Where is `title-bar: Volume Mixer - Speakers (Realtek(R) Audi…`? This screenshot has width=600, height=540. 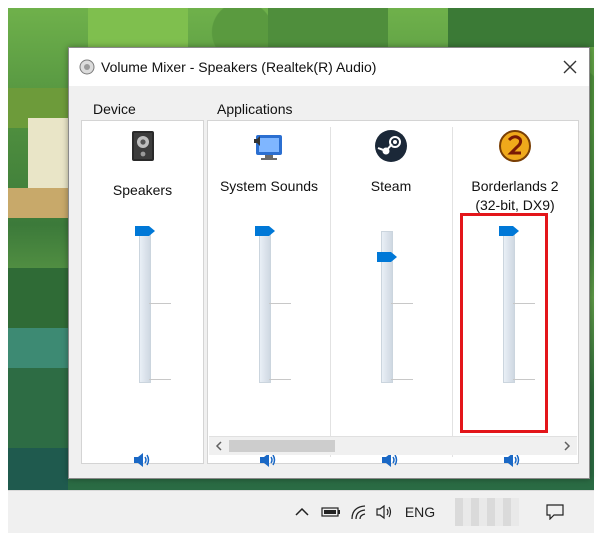 title-bar: Volume Mixer - Speakers (Realtek(R) Audi… is located at coordinates (329, 67).